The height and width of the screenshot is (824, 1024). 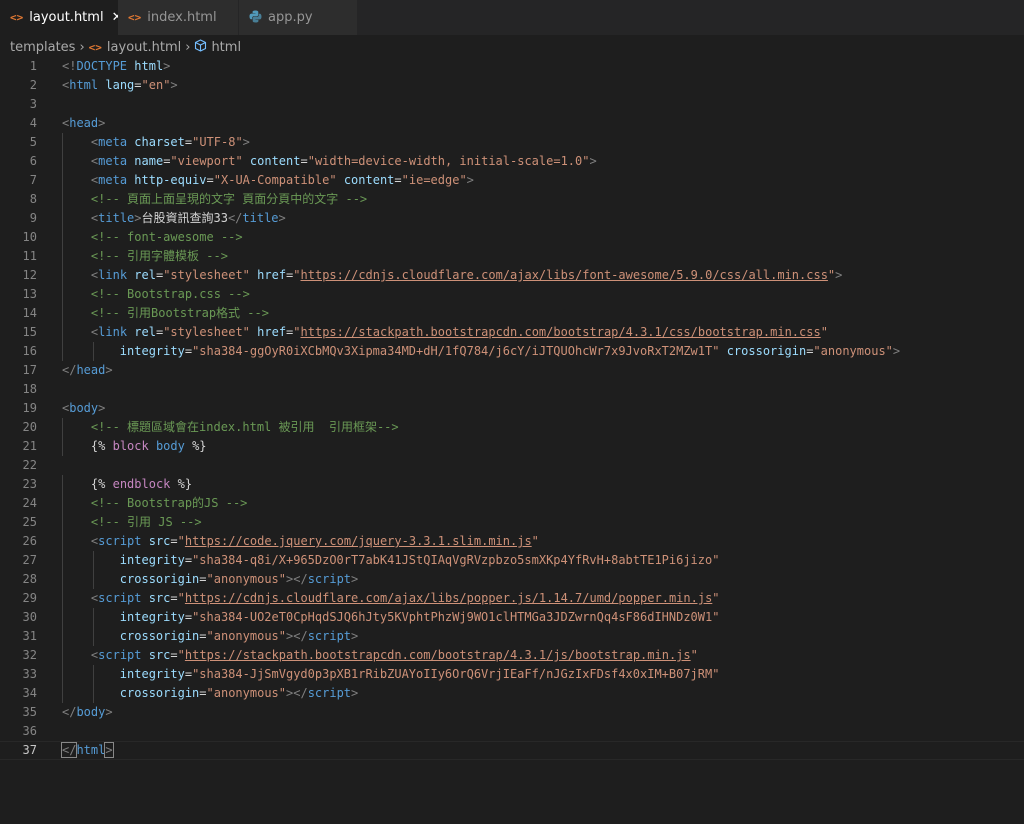 What do you see at coordinates (113, 332) in the screenshot?
I see `code-token: link` at bounding box center [113, 332].